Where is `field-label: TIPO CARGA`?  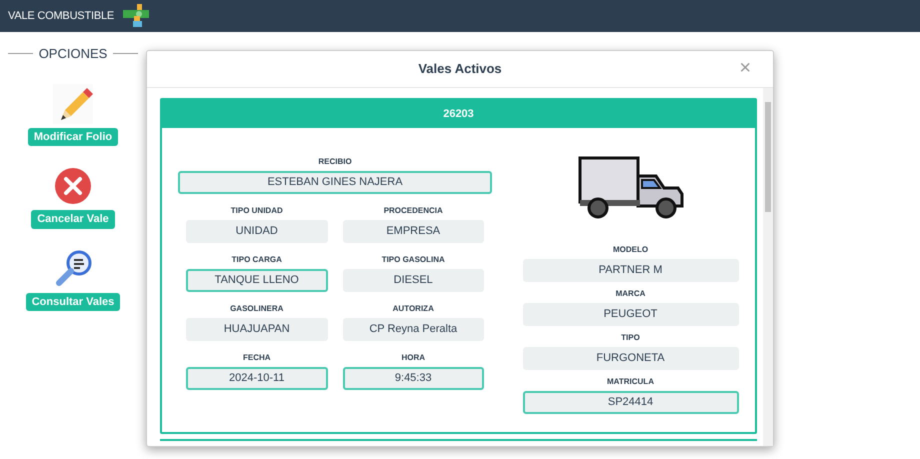 field-label: TIPO CARGA is located at coordinates (257, 260).